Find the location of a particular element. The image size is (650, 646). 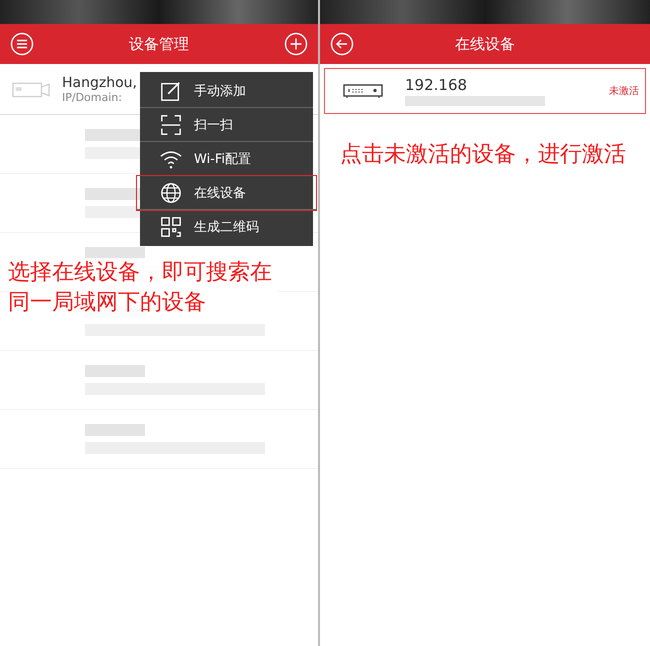

add-icon is located at coordinates (296, 44).